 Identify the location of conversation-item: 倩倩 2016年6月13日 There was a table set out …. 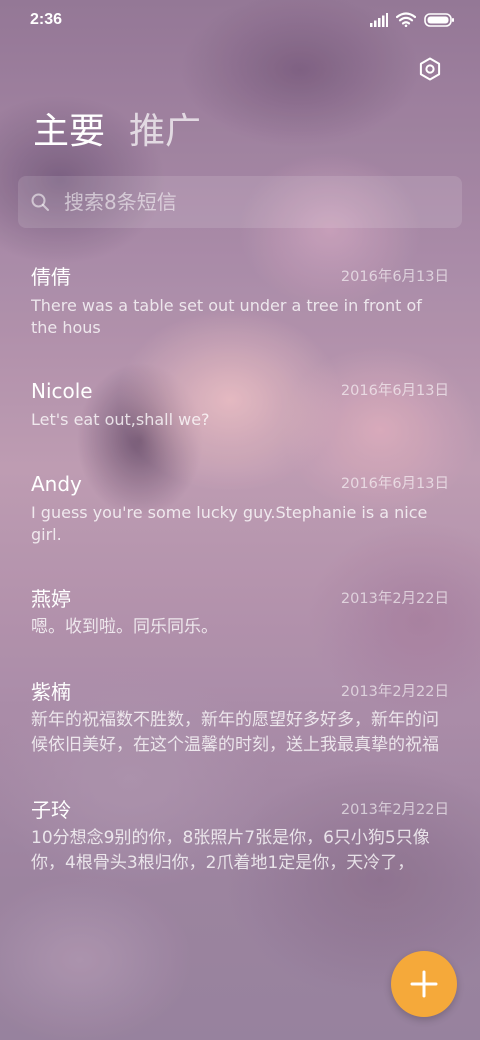
(240, 303).